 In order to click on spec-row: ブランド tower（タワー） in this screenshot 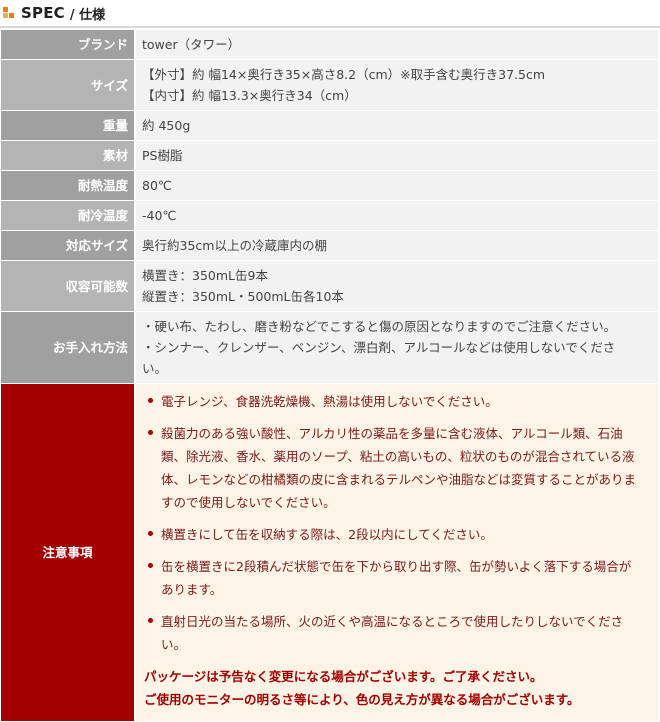, I will do `click(329, 44)`.